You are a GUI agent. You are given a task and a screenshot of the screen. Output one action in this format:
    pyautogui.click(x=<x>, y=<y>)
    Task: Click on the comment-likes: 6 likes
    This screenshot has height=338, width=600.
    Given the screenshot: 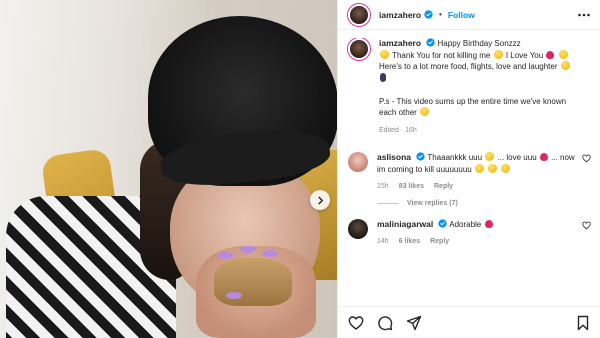 What is the action you would take?
    pyautogui.click(x=409, y=242)
    